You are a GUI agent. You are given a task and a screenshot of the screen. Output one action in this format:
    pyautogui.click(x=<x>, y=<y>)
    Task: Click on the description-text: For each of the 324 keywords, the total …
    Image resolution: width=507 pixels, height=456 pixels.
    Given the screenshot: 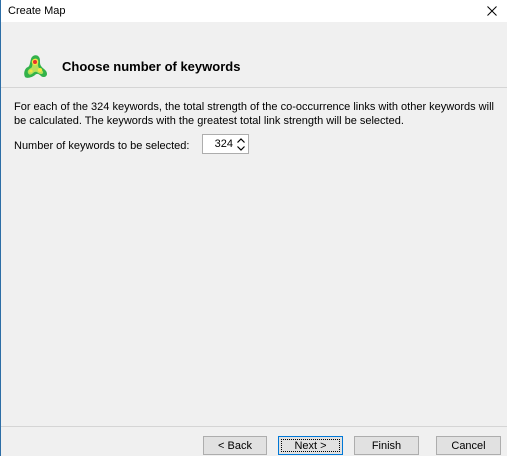 What is the action you would take?
    pyautogui.click(x=254, y=114)
    